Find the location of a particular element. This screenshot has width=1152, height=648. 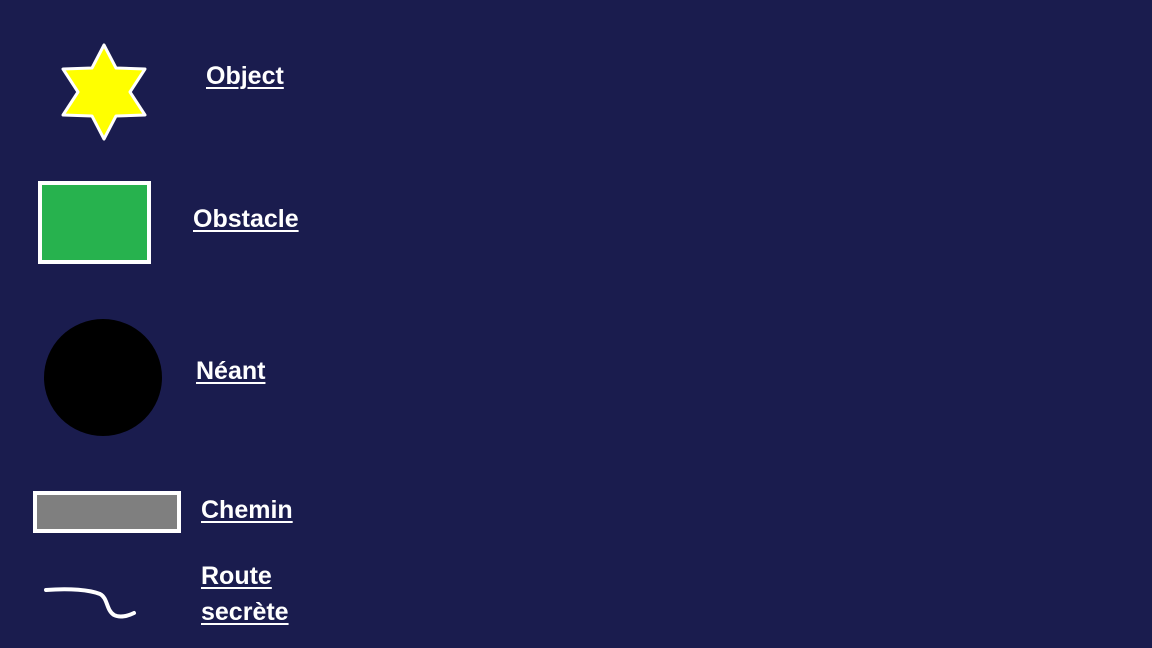

neant-circle is located at coordinates (103, 377).